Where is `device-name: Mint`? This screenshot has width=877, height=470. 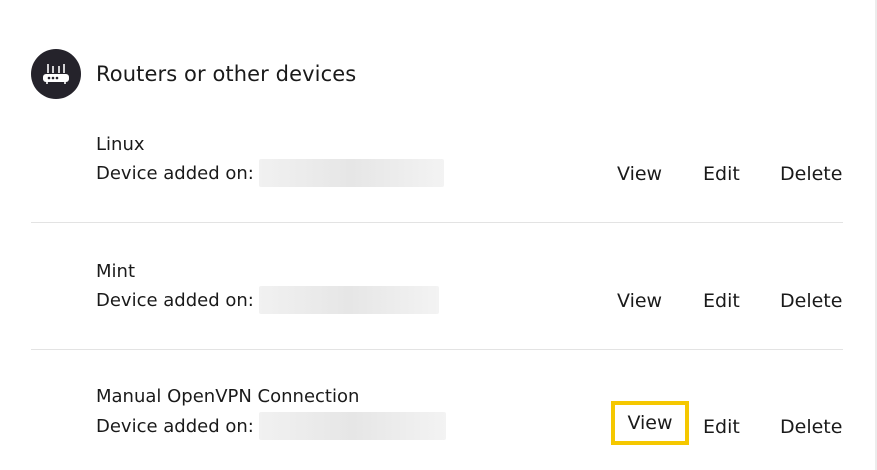
device-name: Mint is located at coordinates (115, 271).